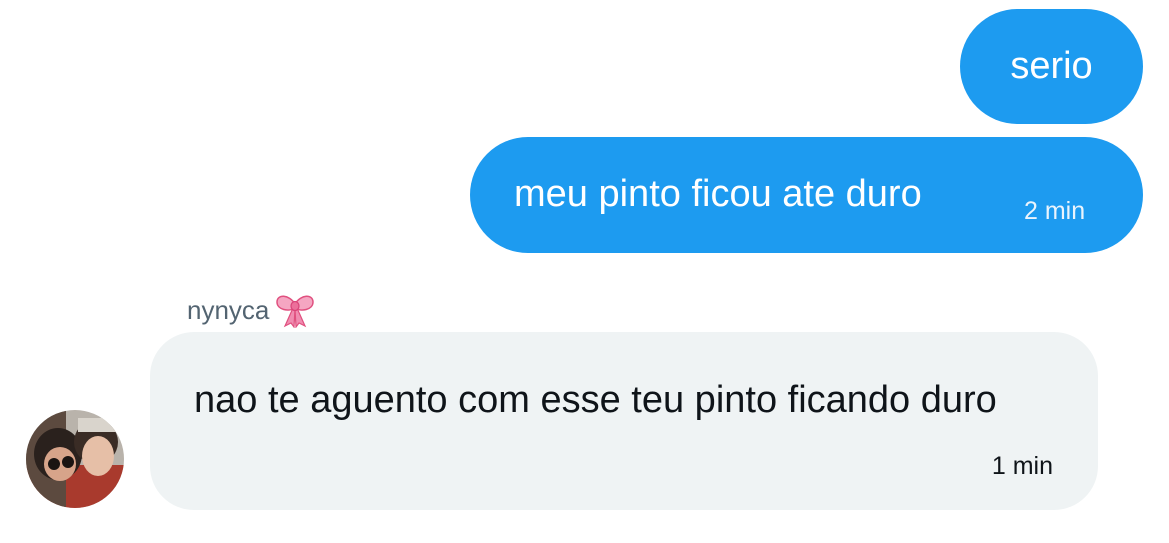 This screenshot has height=543, width=1169. I want to click on outgoing-message-bubble: meu pinto ficou ate duro 2 min, so click(806, 195).